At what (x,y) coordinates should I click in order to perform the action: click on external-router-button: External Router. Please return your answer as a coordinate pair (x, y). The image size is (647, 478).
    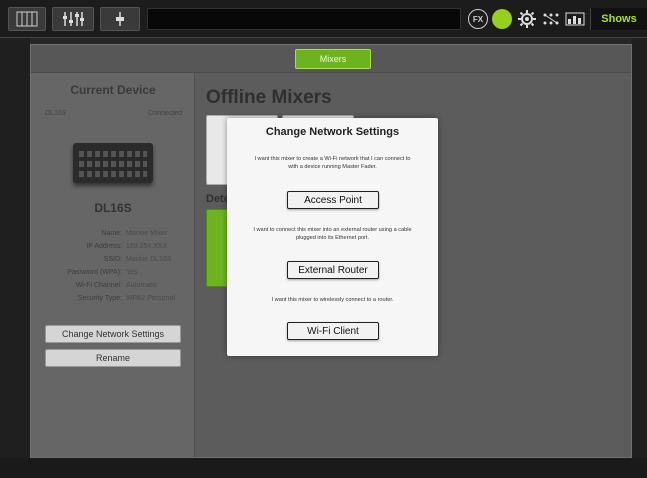
    Looking at the image, I should click on (333, 270).